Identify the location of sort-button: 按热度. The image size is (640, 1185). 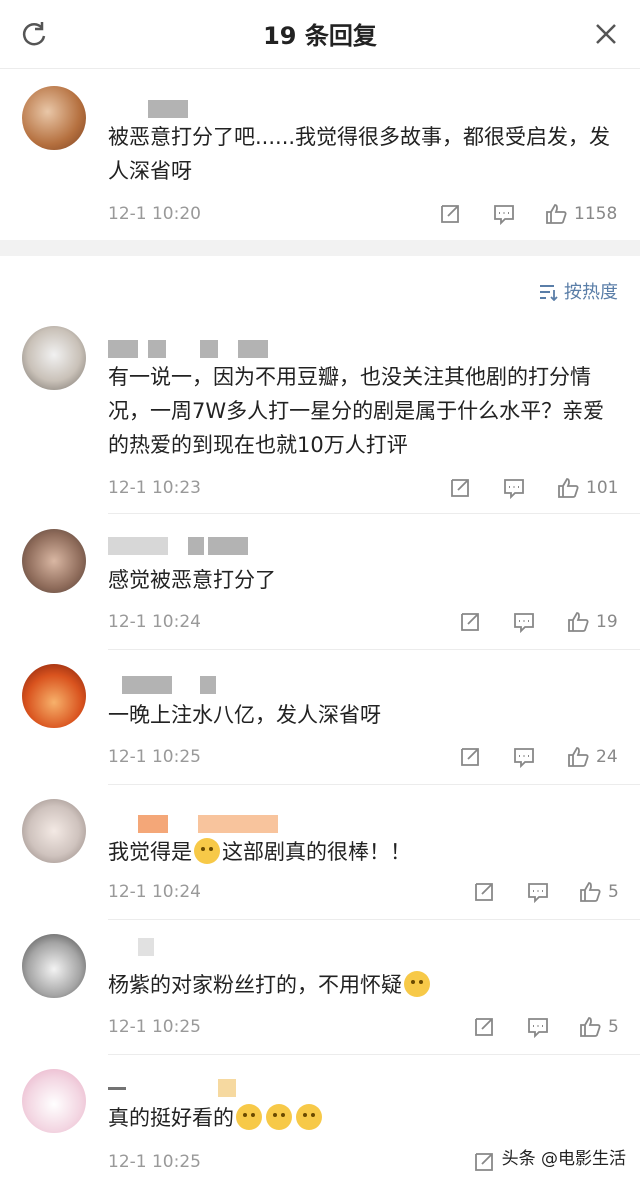
(578, 291).